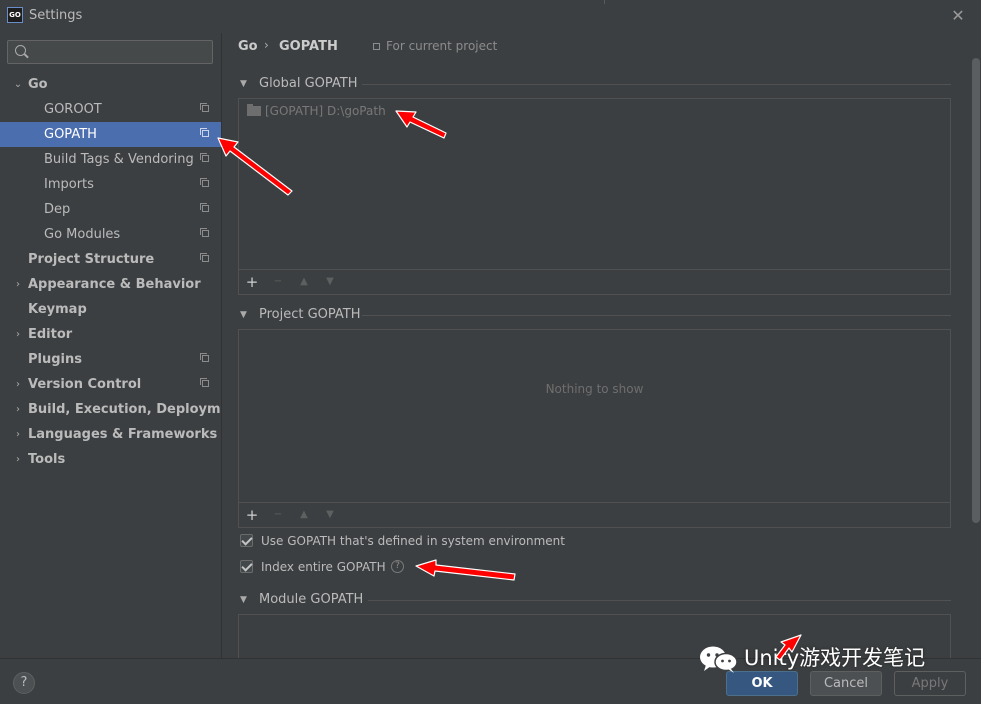 This screenshot has width=981, height=704. I want to click on sidebar-item-plugins: Plugins, so click(110, 359).